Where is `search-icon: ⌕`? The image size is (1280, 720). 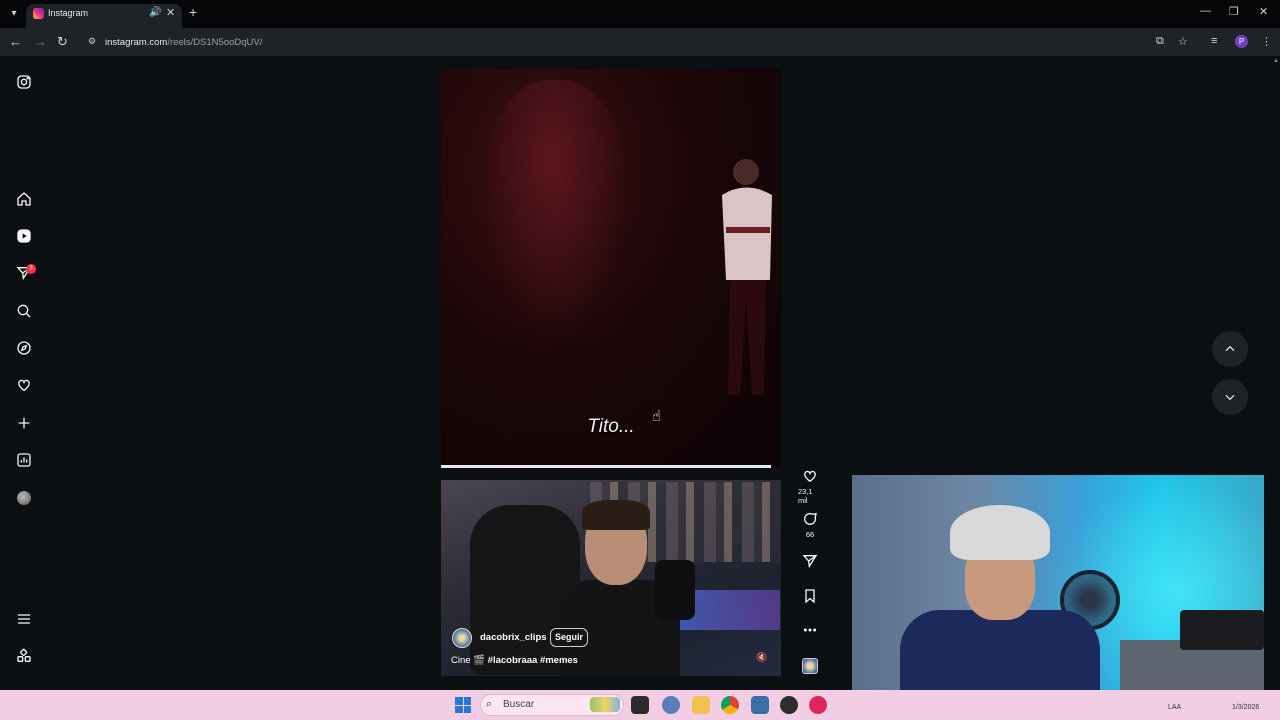
search-icon: ⌕ is located at coordinates (489, 704).